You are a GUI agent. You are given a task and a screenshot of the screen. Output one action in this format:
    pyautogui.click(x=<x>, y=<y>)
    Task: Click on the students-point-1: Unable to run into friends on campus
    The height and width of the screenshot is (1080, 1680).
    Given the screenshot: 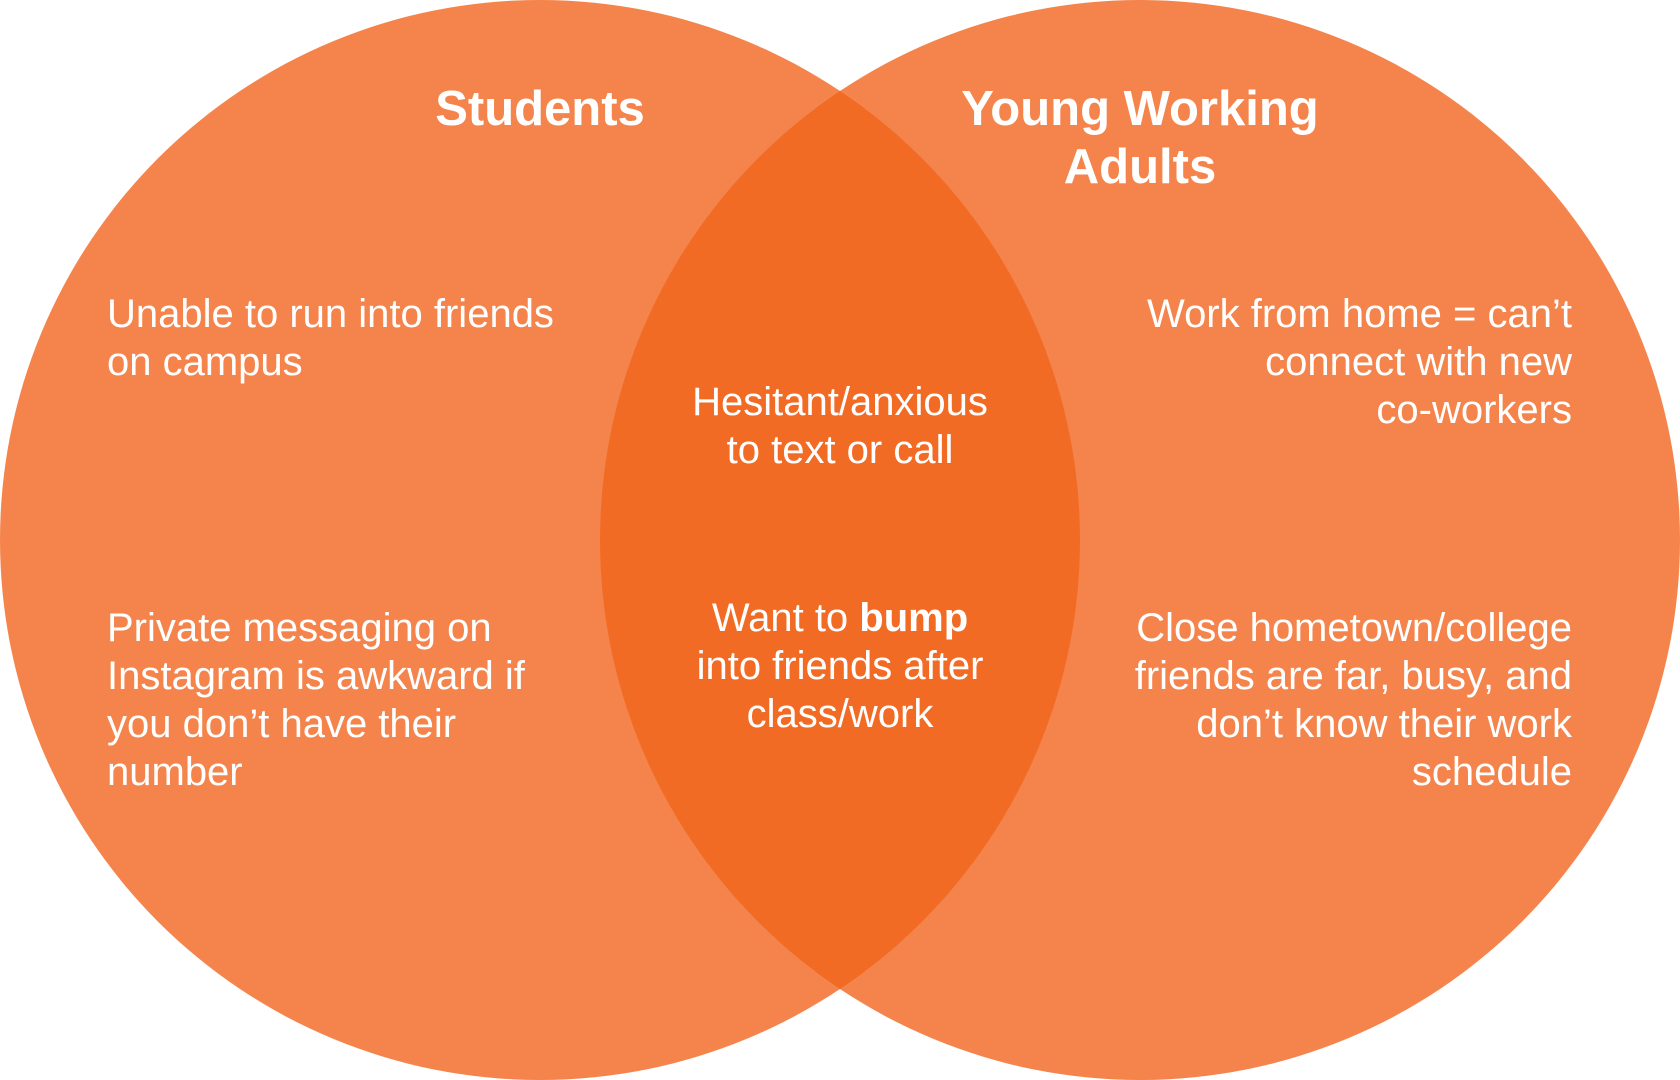 What is the action you would take?
    pyautogui.click(x=330, y=338)
    